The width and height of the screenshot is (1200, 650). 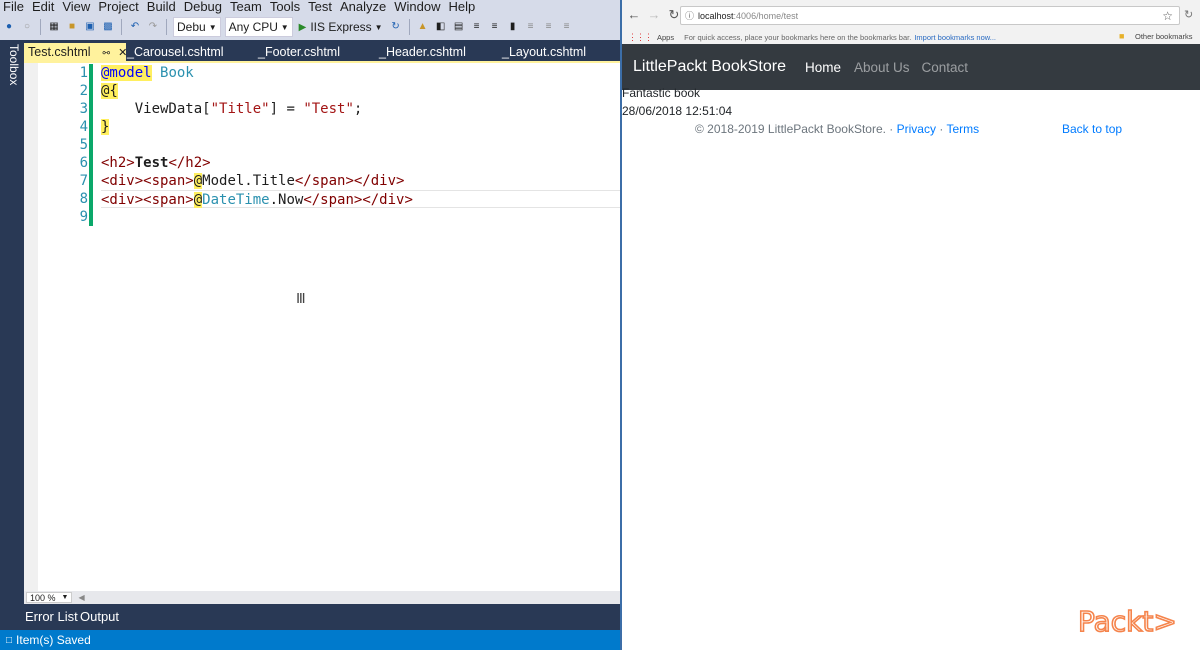 What do you see at coordinates (83, 73) in the screenshot?
I see `line-number: 1` at bounding box center [83, 73].